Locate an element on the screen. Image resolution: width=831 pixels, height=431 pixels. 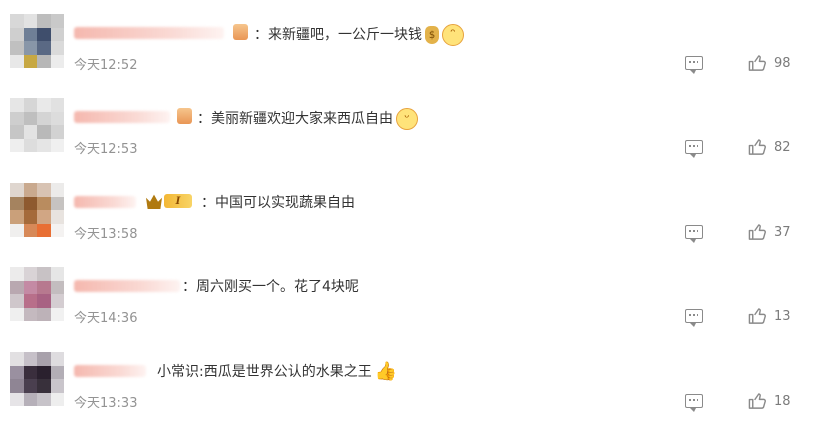
comment-text-row: 小常识:西瓜是世界公认的水果之王 👍 is located at coordinates (277, 372).